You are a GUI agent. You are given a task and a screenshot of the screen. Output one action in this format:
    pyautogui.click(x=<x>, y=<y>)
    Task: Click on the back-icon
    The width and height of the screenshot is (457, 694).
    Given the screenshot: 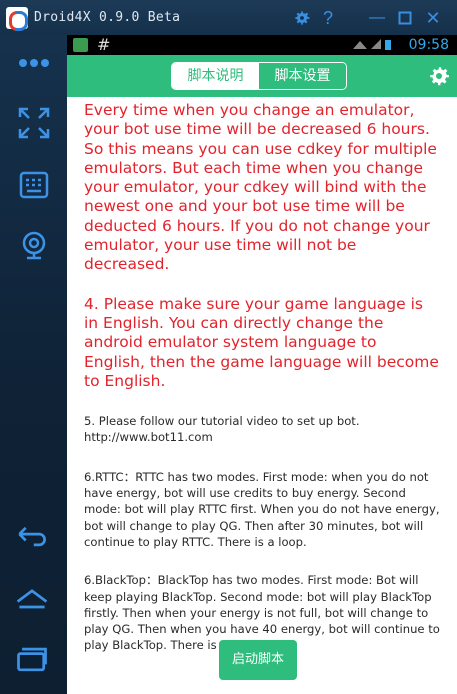 What is the action you would take?
    pyautogui.click(x=32, y=536)
    